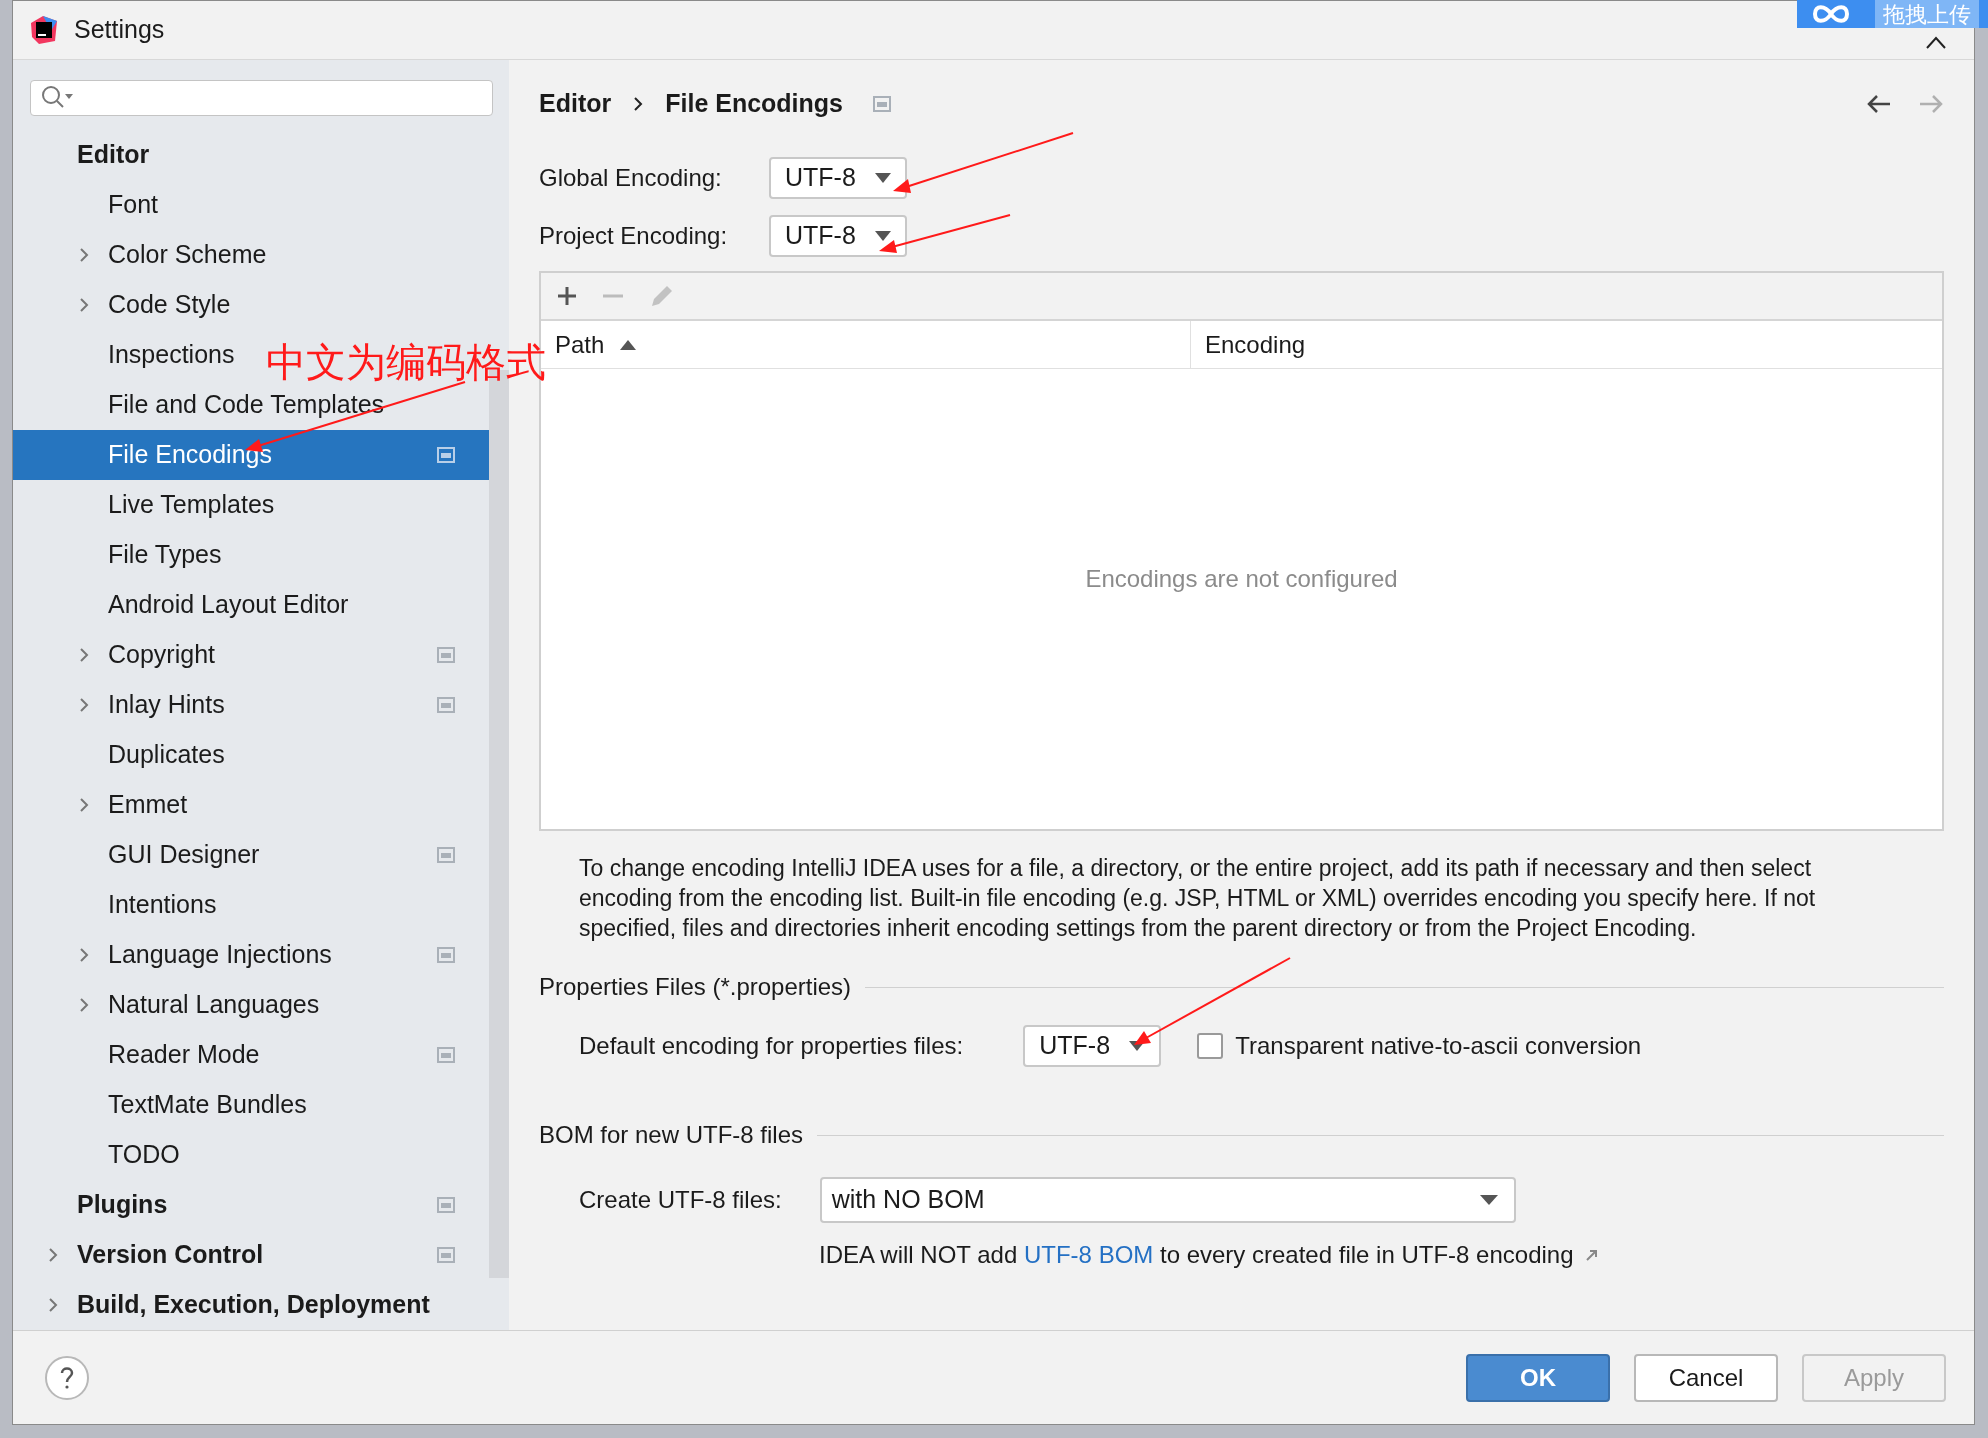  What do you see at coordinates (228, 605) in the screenshot?
I see `tree-item: Android Layout Editor` at bounding box center [228, 605].